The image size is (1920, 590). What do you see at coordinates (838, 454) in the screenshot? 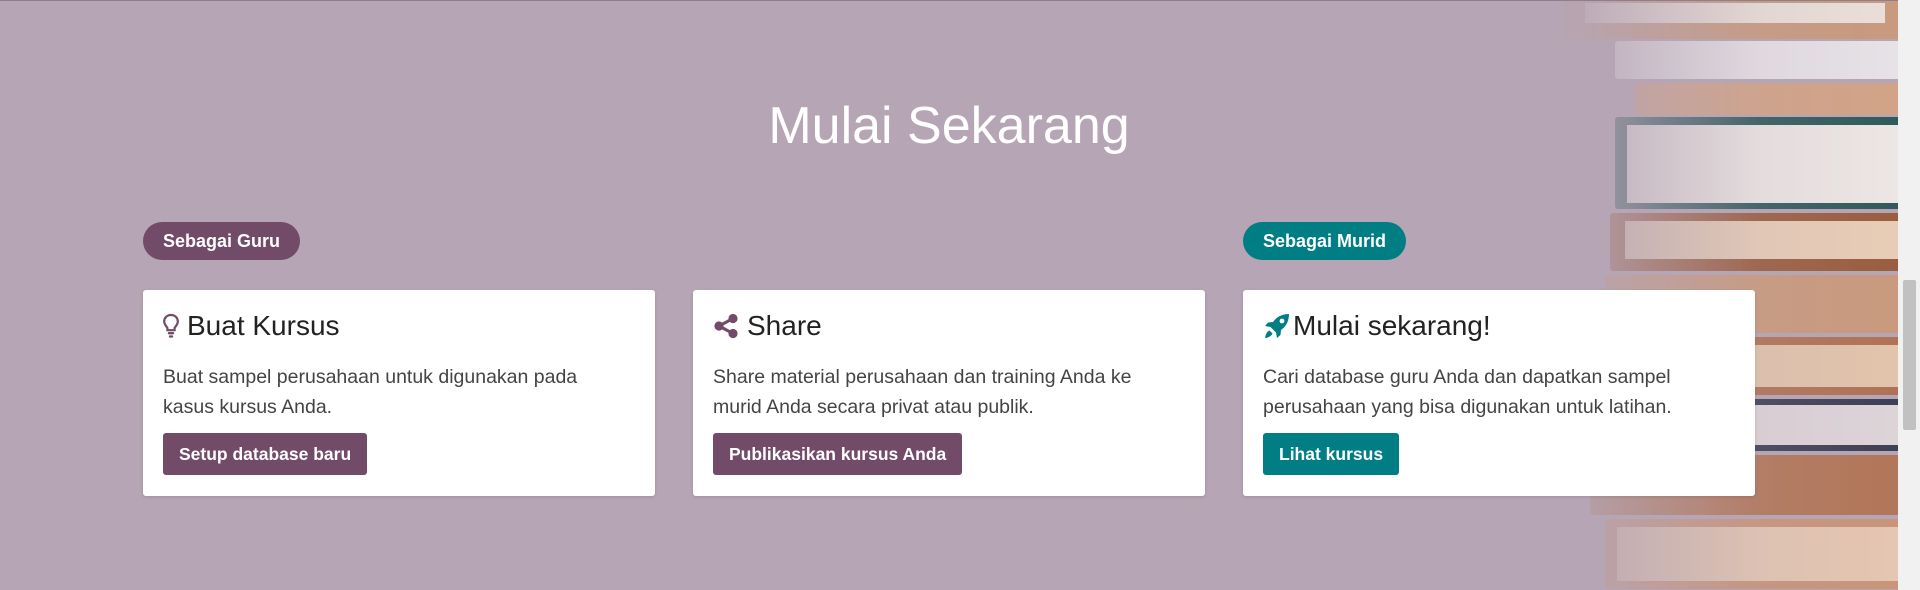
I see `publish-course-button: Publikasikan kursus Anda` at bounding box center [838, 454].